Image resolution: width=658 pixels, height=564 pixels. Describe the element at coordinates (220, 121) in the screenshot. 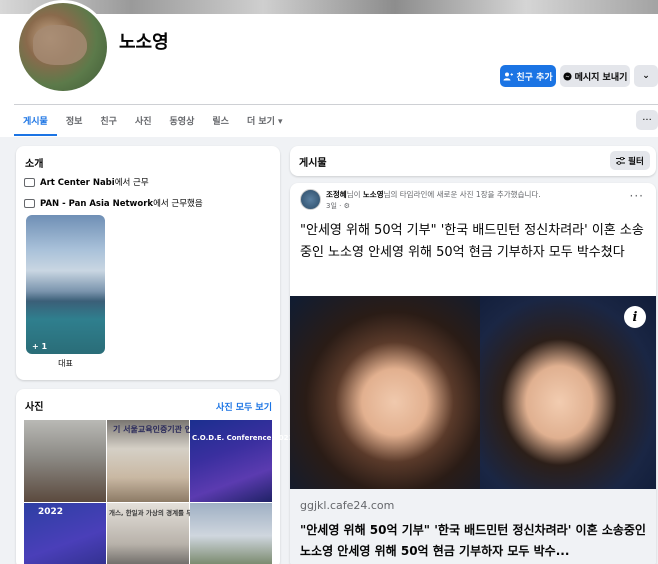

I see `tab-reels: 릴스` at that location.